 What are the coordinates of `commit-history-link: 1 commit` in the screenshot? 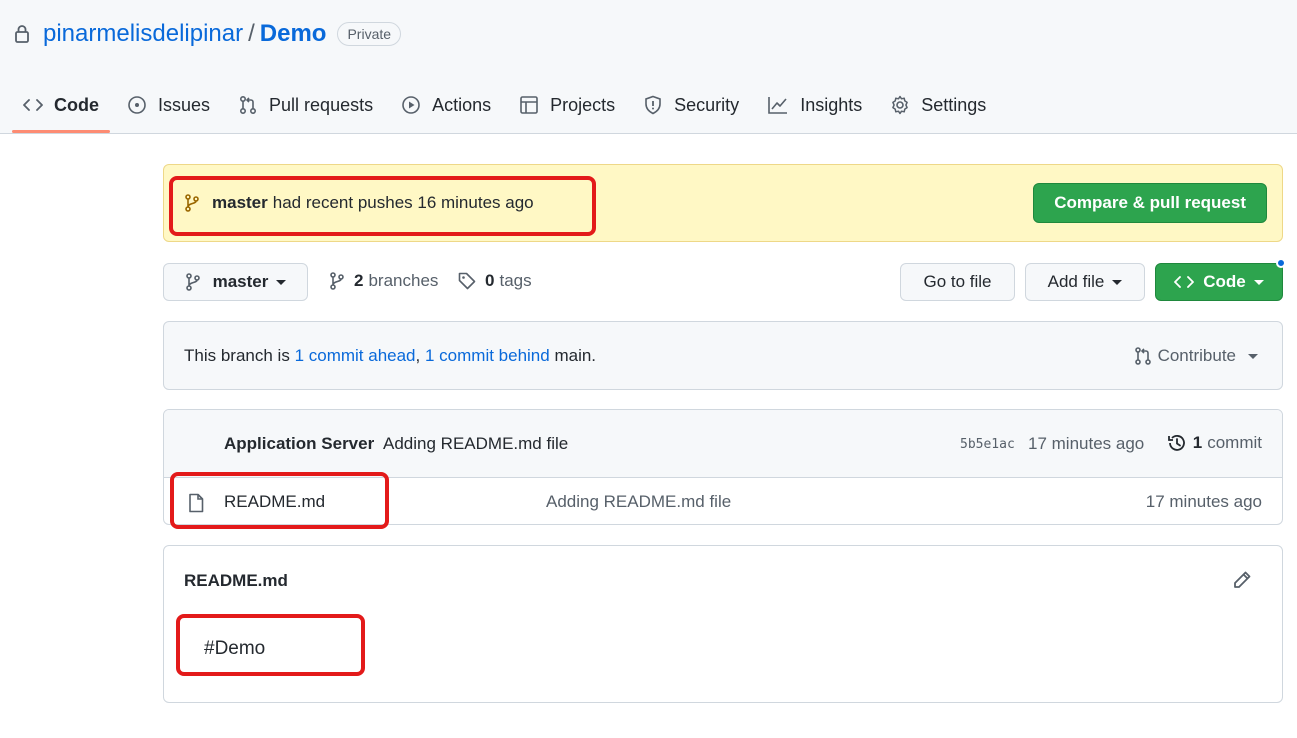 It's located at (1214, 443).